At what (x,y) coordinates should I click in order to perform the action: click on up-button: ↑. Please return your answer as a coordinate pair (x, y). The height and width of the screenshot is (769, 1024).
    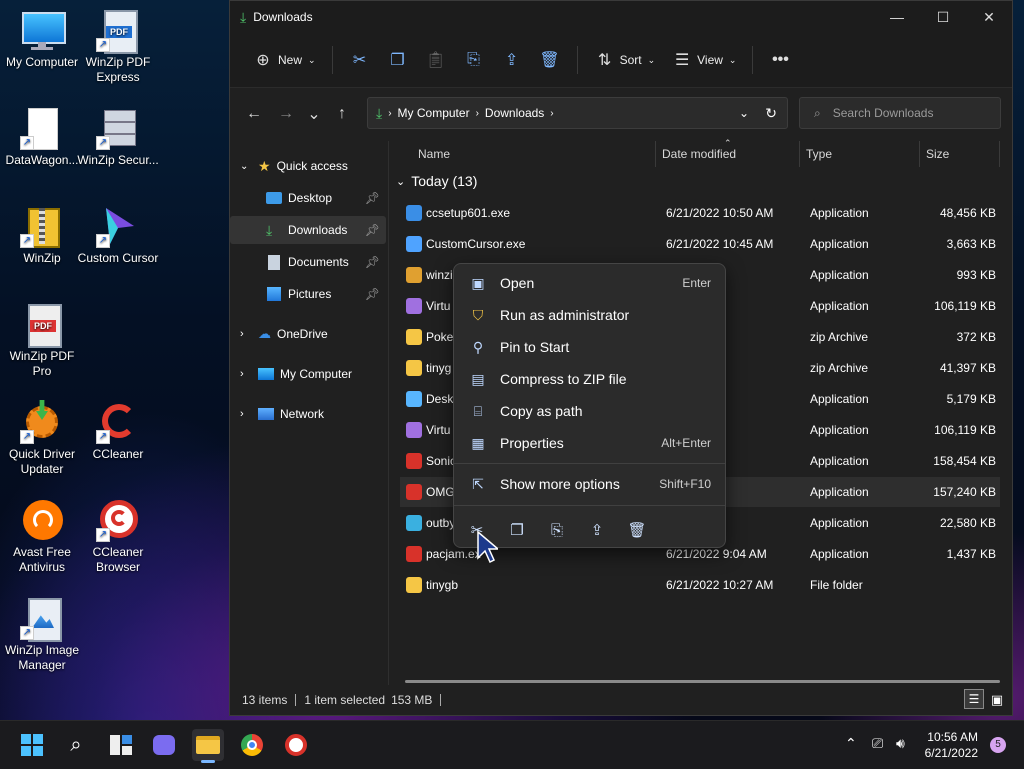
    Looking at the image, I should click on (342, 114).